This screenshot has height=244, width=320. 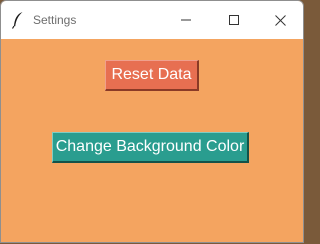 I want to click on feather-icon, so click(x=18, y=20).